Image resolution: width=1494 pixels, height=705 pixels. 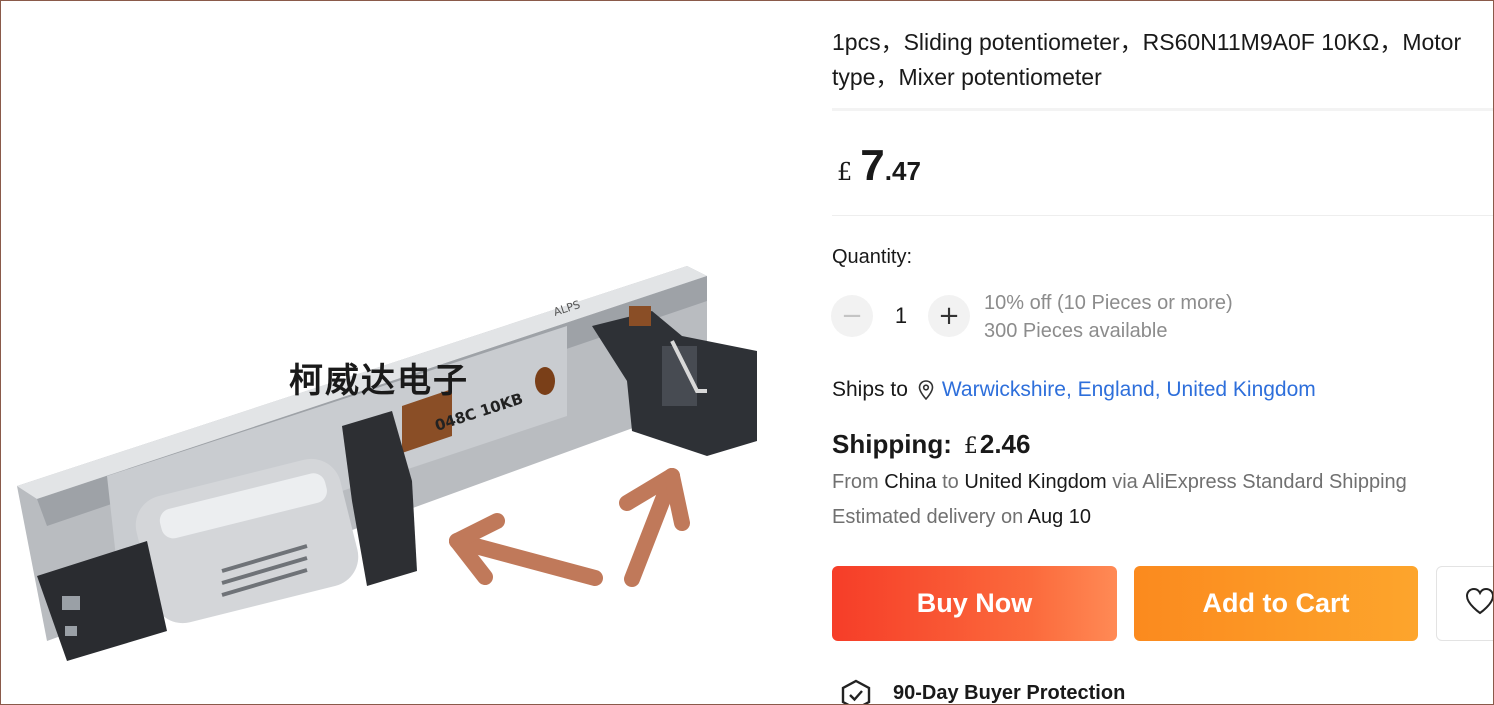 I want to click on buy-now-button: Buy Now, so click(x=974, y=603).